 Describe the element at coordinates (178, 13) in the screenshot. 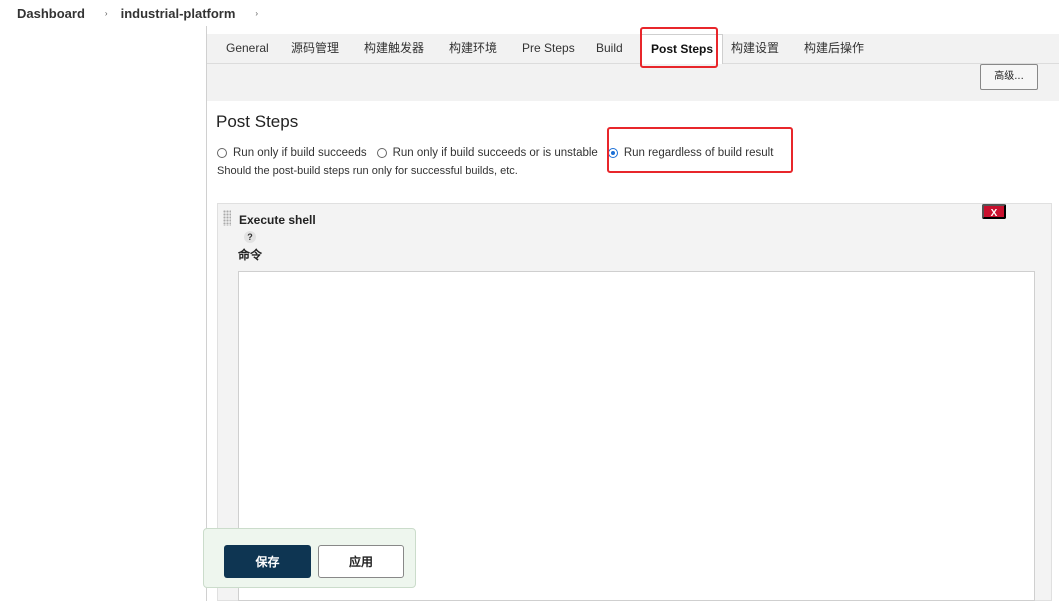

I see `breadcrumb-project: industrial-platform` at that location.